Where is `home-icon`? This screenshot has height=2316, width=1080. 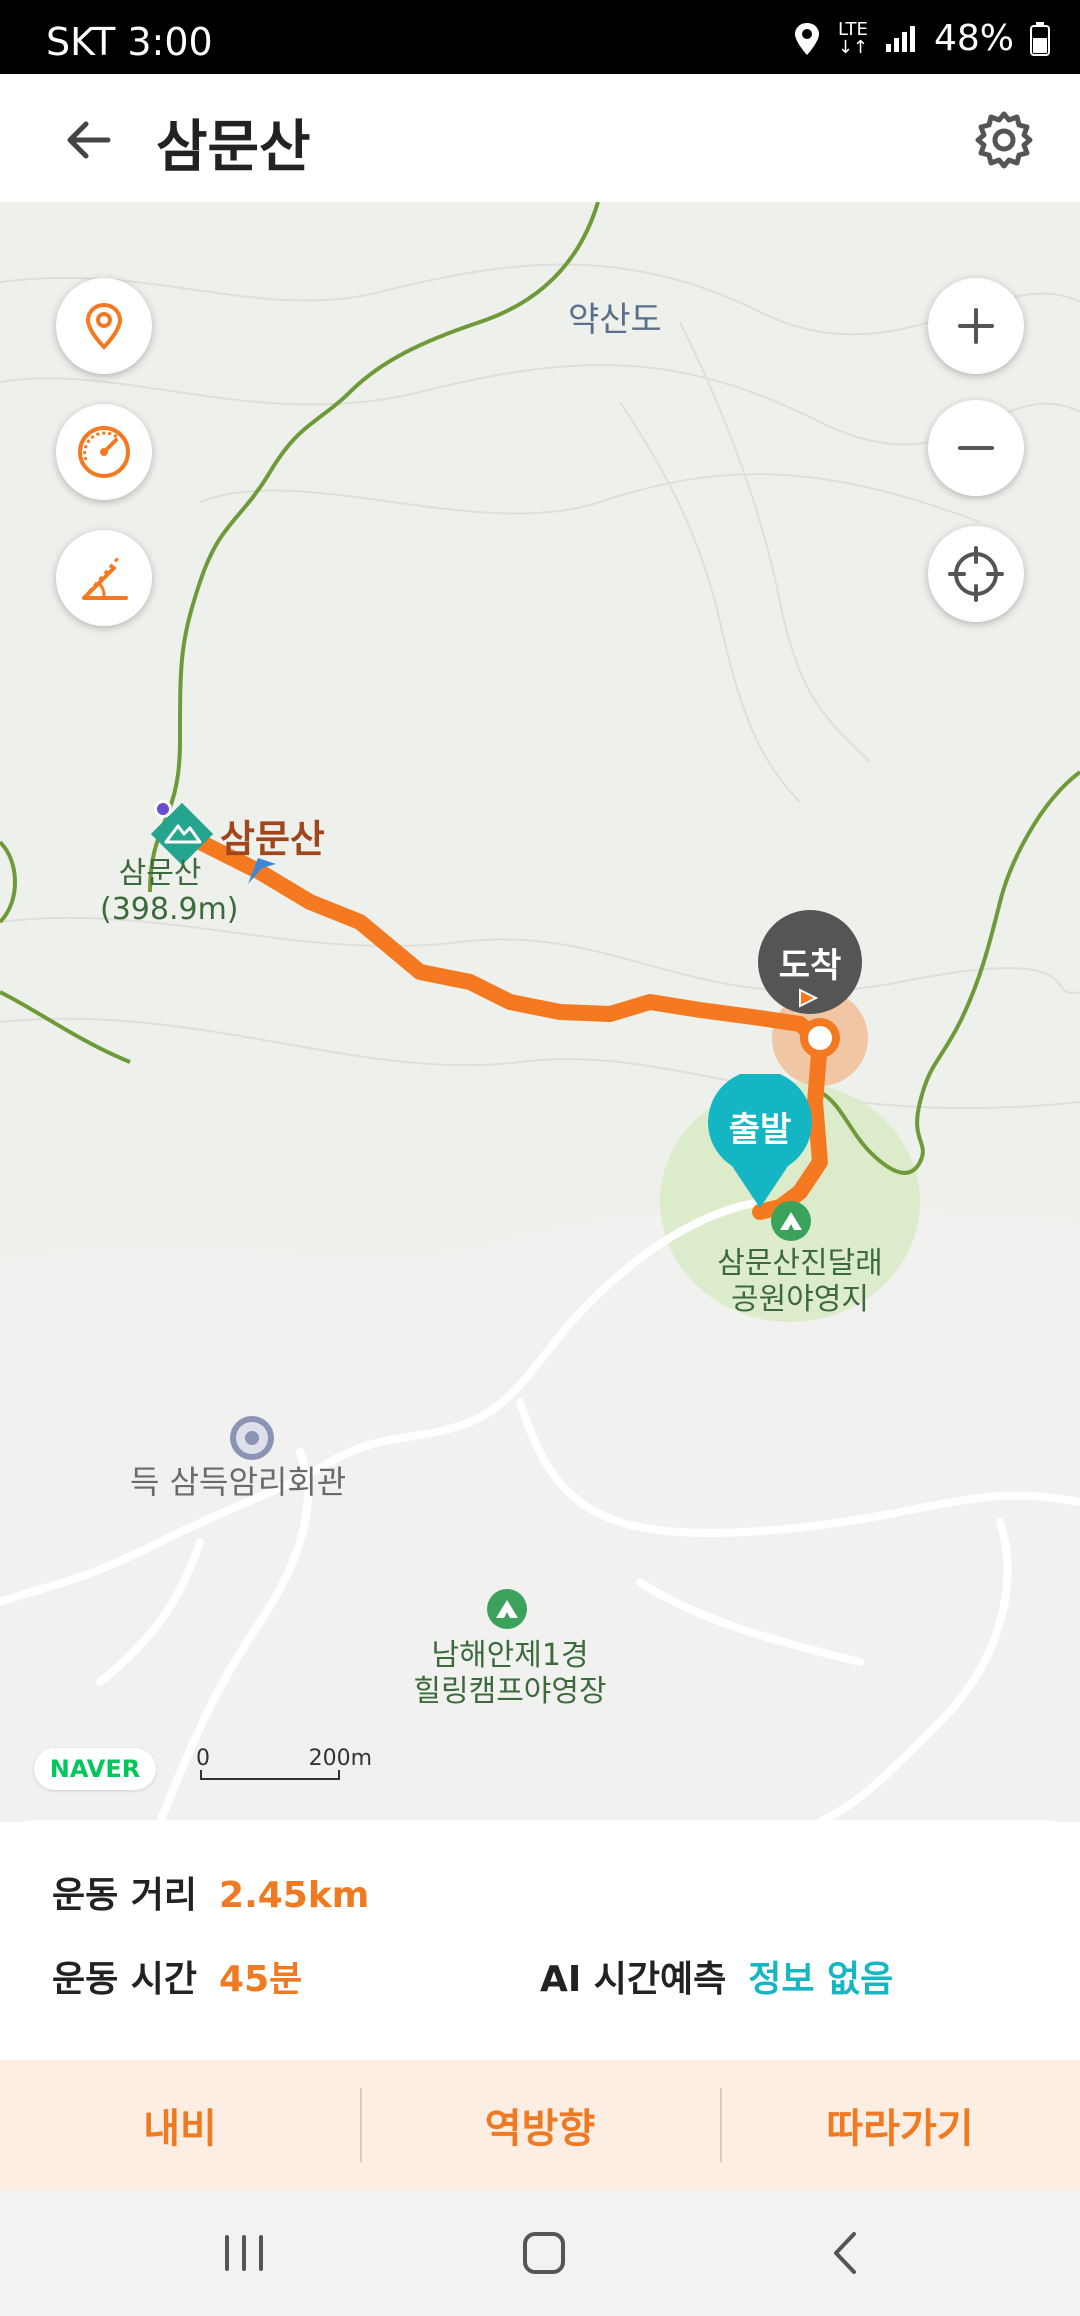
home-icon is located at coordinates (544, 2253).